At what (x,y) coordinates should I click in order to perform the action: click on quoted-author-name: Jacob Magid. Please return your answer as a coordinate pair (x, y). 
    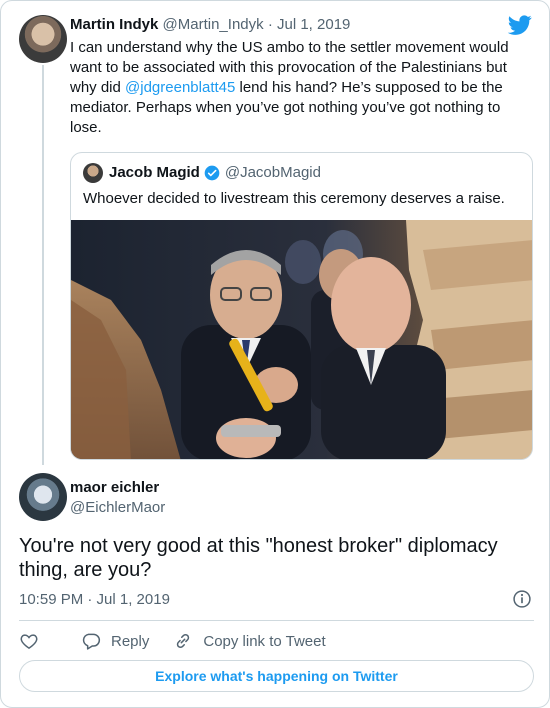
    Looking at the image, I should click on (154, 172).